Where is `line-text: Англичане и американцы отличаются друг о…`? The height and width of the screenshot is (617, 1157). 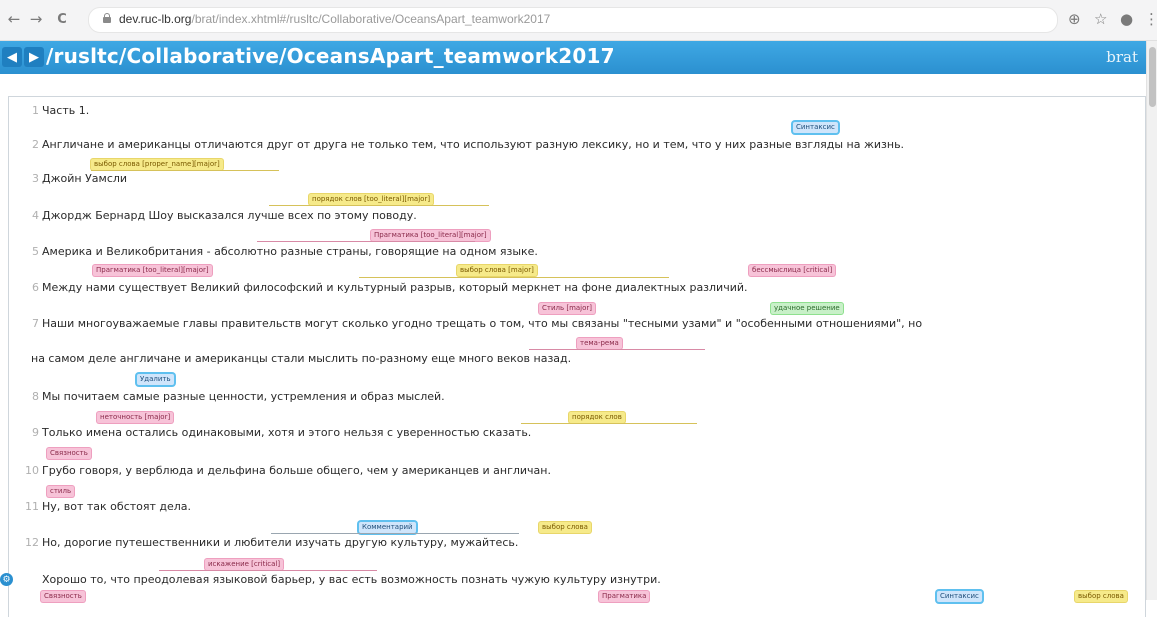 line-text: Англичане и американцы отличаются друг о… is located at coordinates (473, 145).